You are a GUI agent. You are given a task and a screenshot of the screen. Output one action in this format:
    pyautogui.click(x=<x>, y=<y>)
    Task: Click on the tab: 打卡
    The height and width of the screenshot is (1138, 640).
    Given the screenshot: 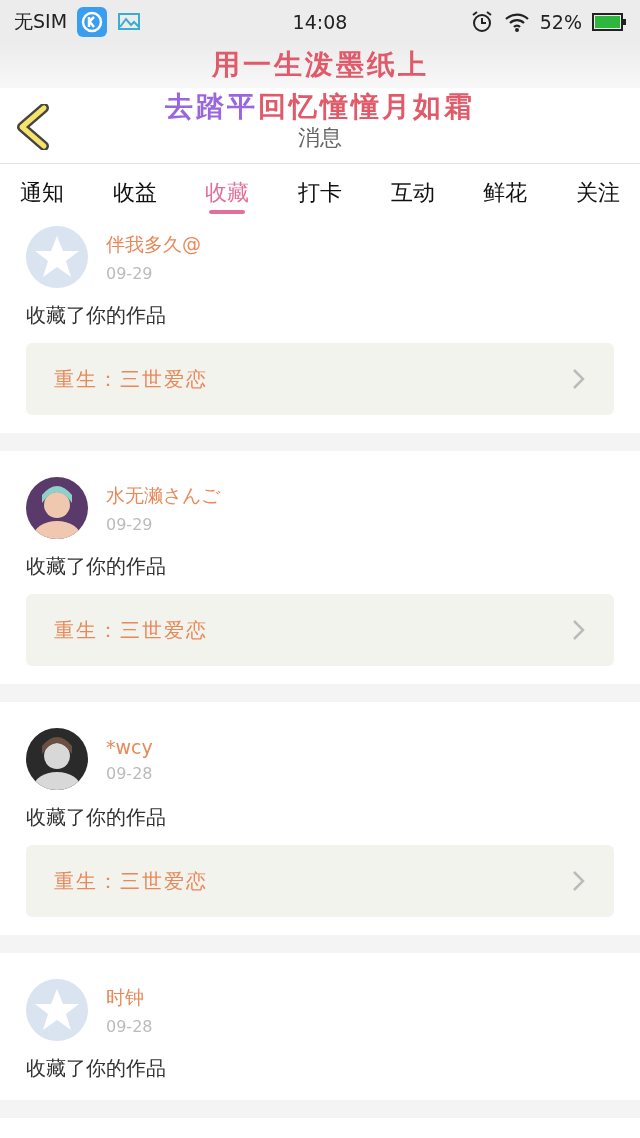 What is the action you would take?
    pyautogui.click(x=319, y=192)
    